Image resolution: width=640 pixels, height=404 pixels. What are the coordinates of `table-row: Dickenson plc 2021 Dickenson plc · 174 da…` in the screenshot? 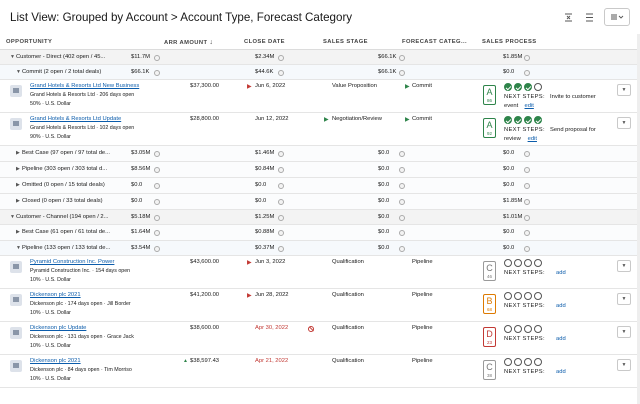 It's located at (320, 305).